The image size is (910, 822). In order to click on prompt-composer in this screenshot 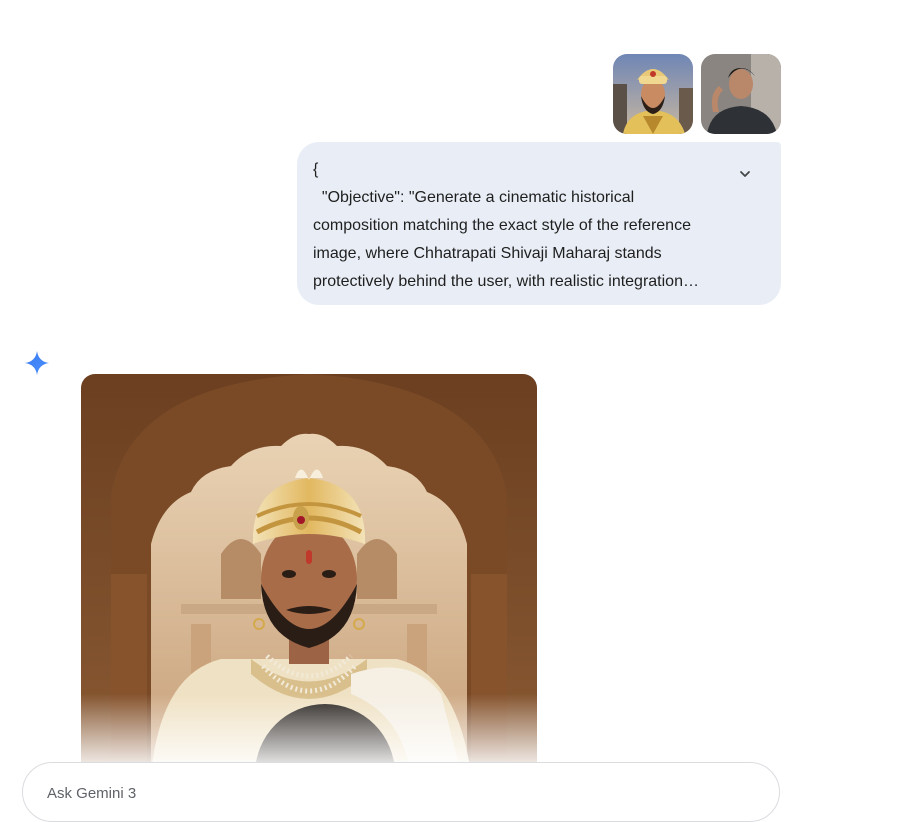, I will do `click(401, 792)`.